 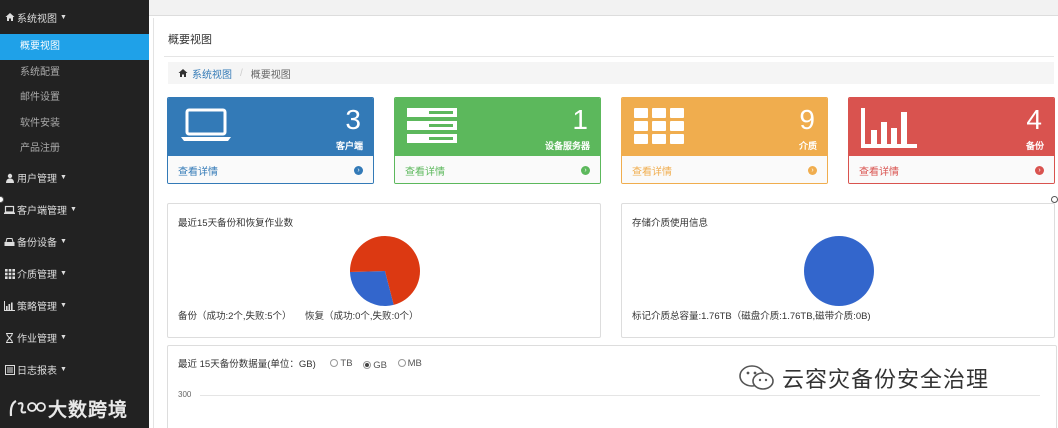 What do you see at coordinates (74, 338) in the screenshot?
I see `sidebar-group-jobs: 作业管理 ▼` at bounding box center [74, 338].